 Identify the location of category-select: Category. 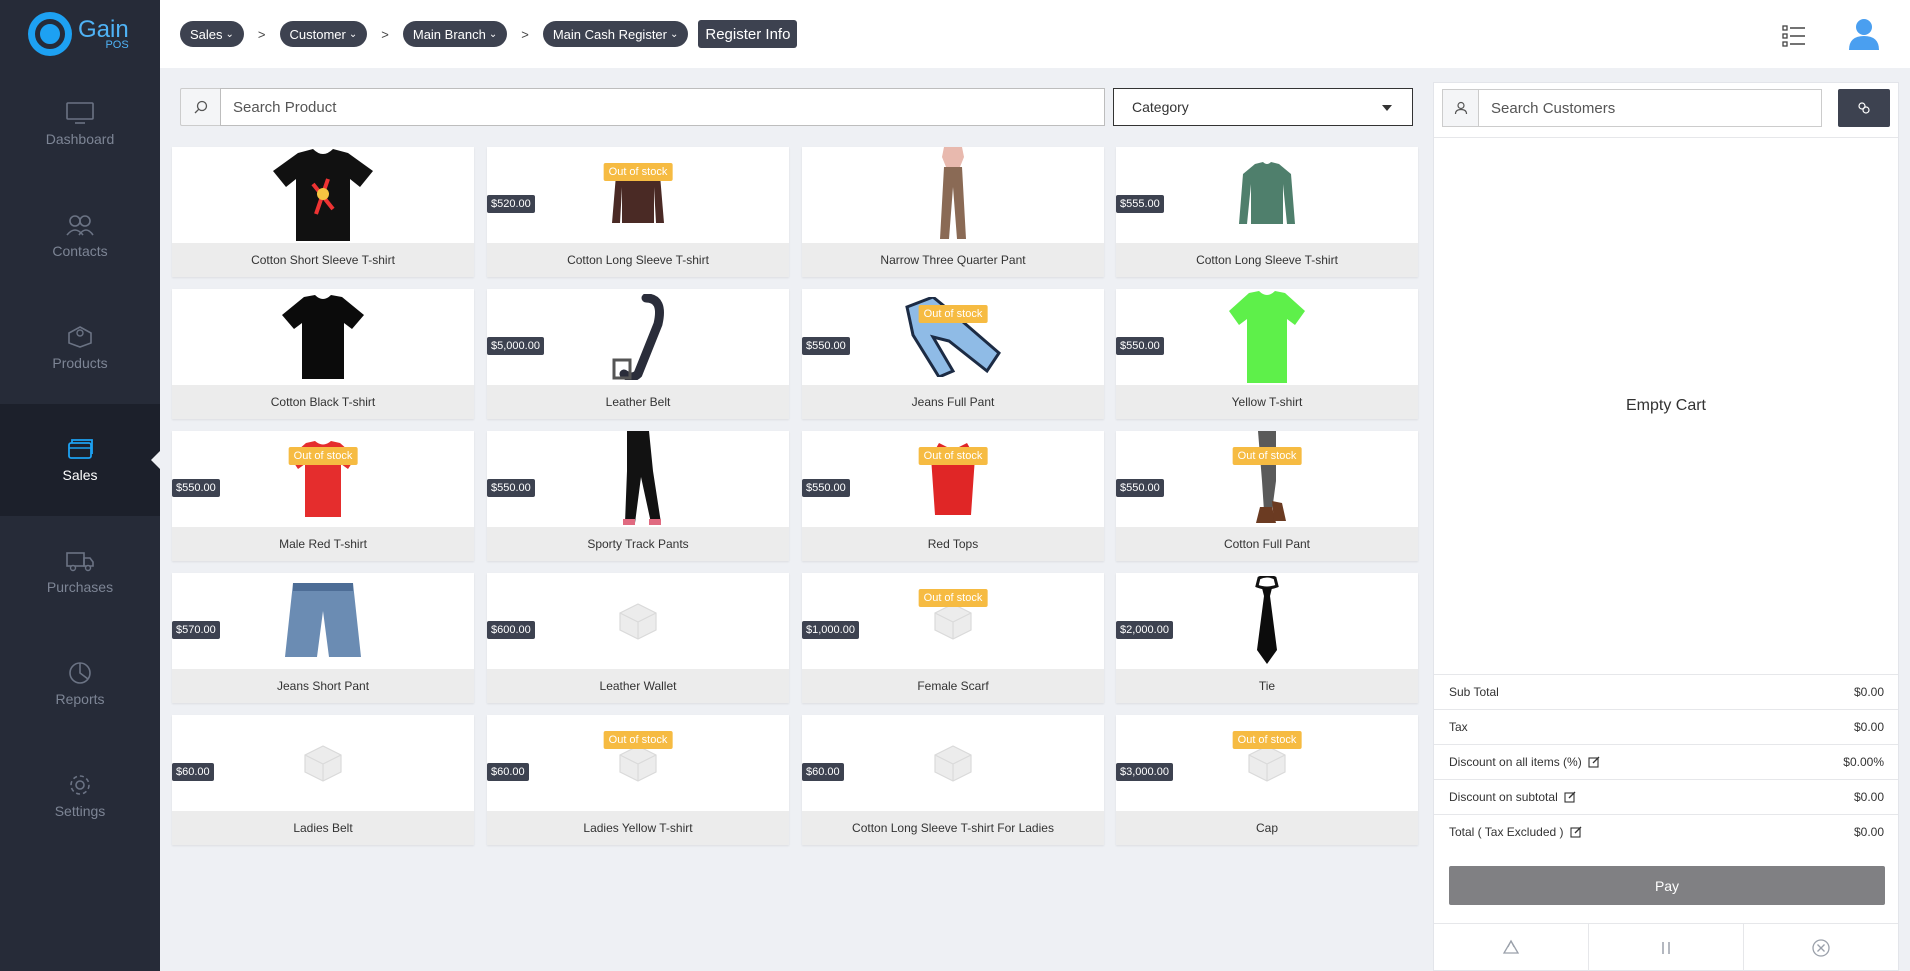
(1263, 107).